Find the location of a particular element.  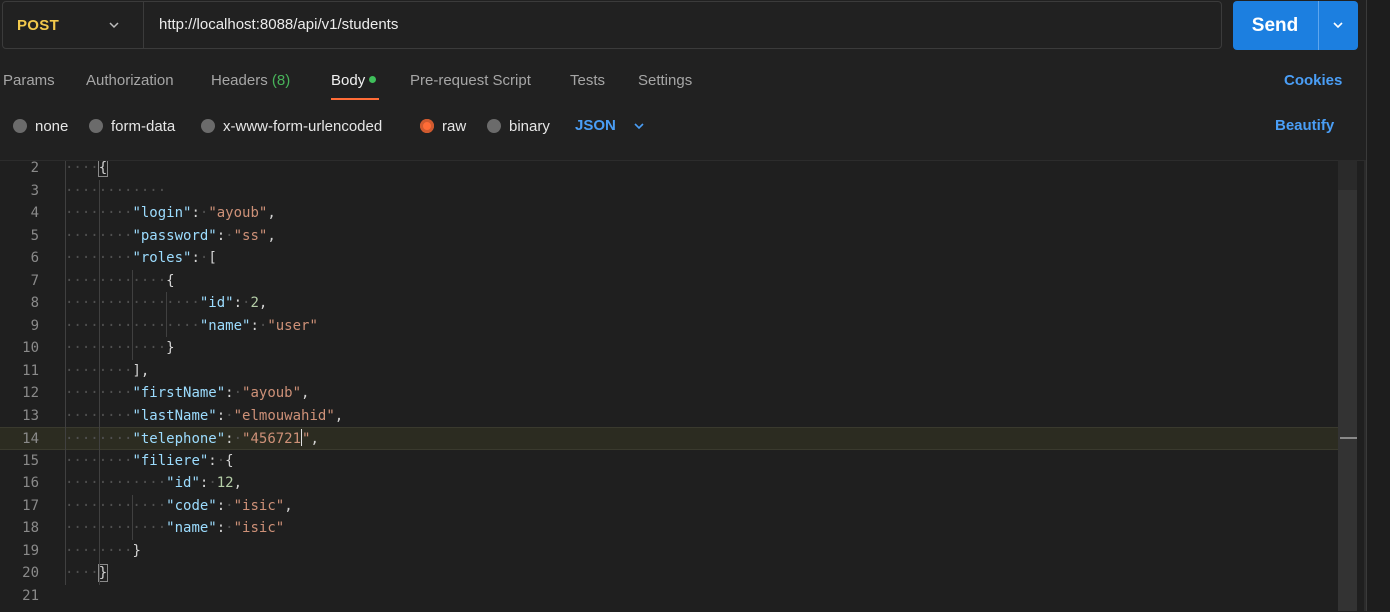

send-label: Send is located at coordinates (1275, 25).